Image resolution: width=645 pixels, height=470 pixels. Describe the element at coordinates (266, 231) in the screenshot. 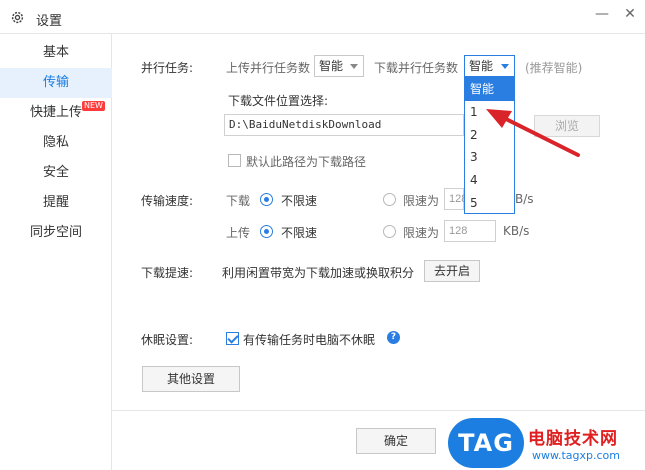

I see `upload-unlimited-radio` at that location.